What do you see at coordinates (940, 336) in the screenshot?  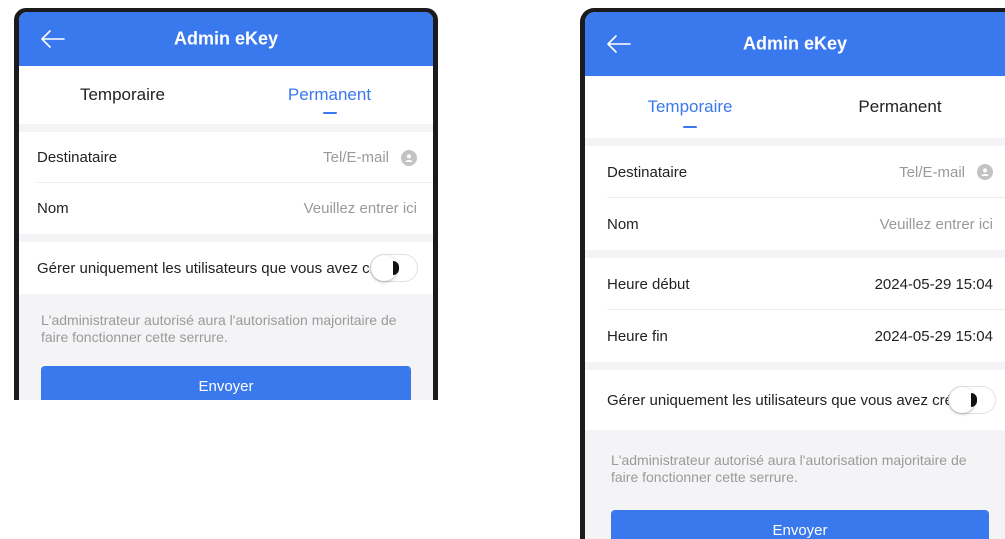 I see `end-time-value: 2024-05-29 15:04` at bounding box center [940, 336].